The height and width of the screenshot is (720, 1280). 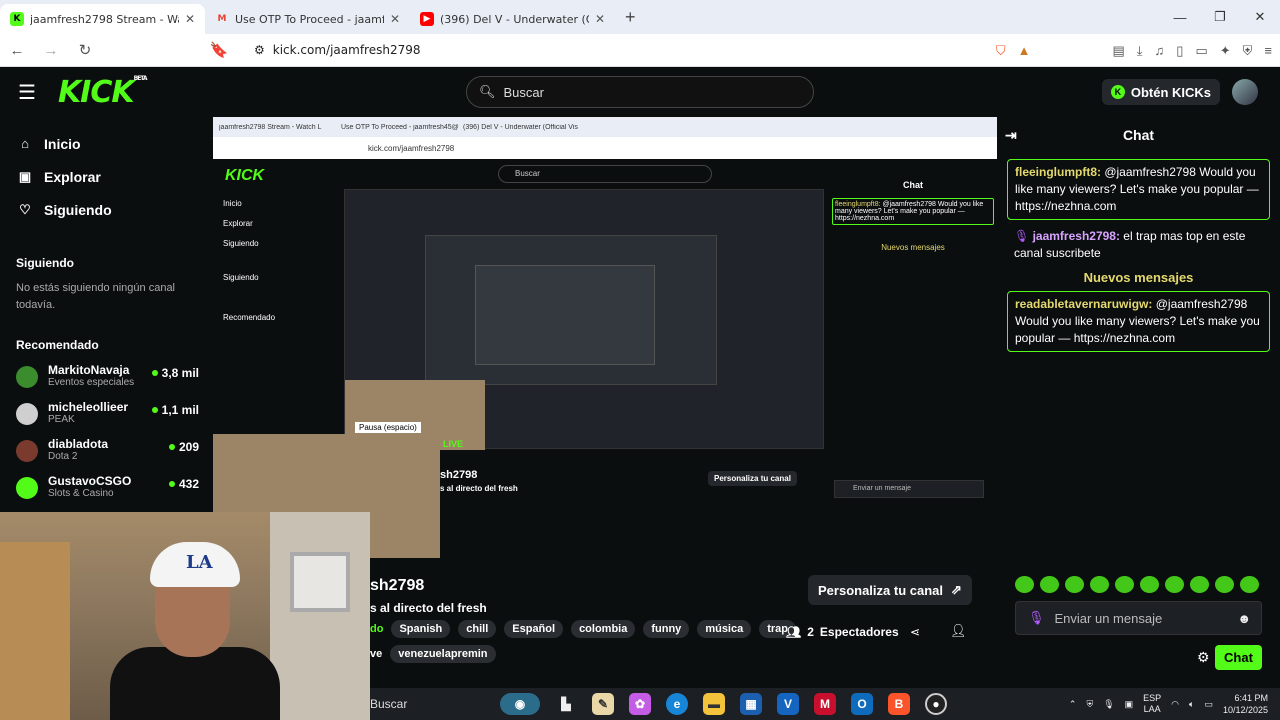 What do you see at coordinates (666, 629) in the screenshot?
I see `tag: funny` at bounding box center [666, 629].